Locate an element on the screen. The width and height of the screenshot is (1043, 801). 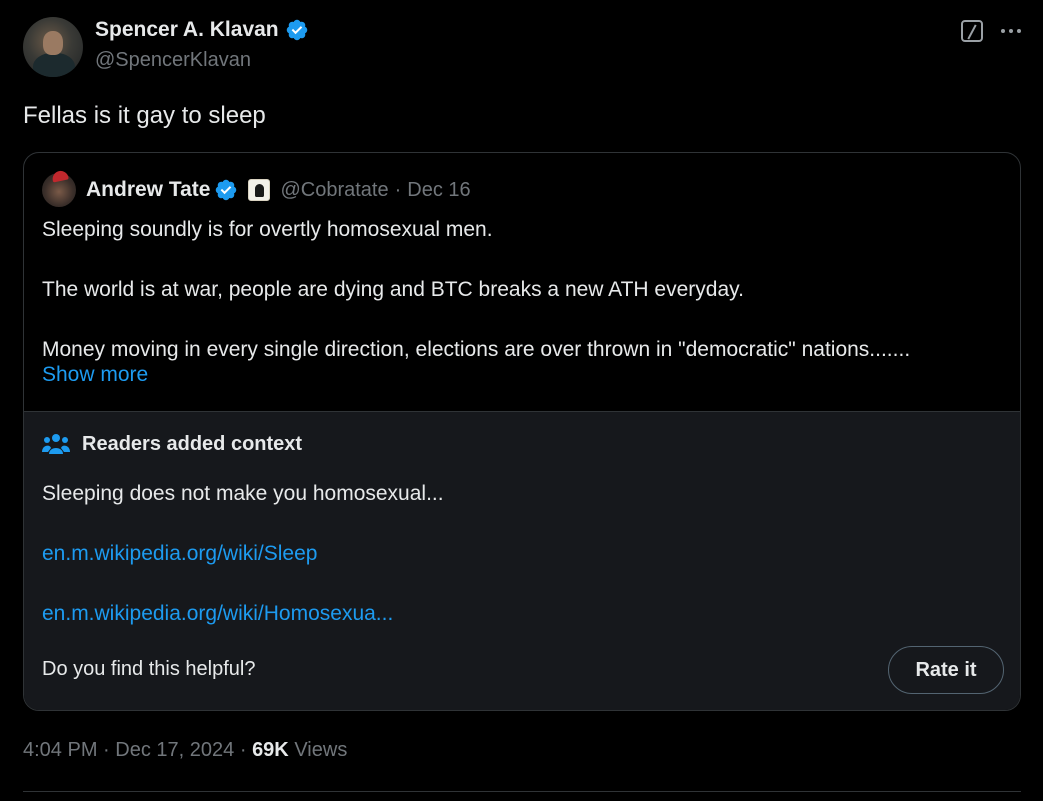
views-count: 69K is located at coordinates (270, 750).